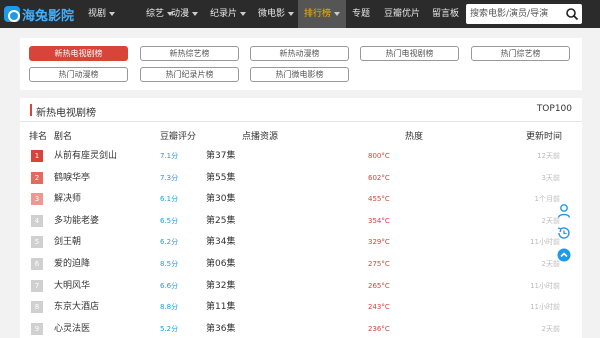  Describe the element at coordinates (37, 264) in the screenshot. I see `rank-badge: 6` at that location.